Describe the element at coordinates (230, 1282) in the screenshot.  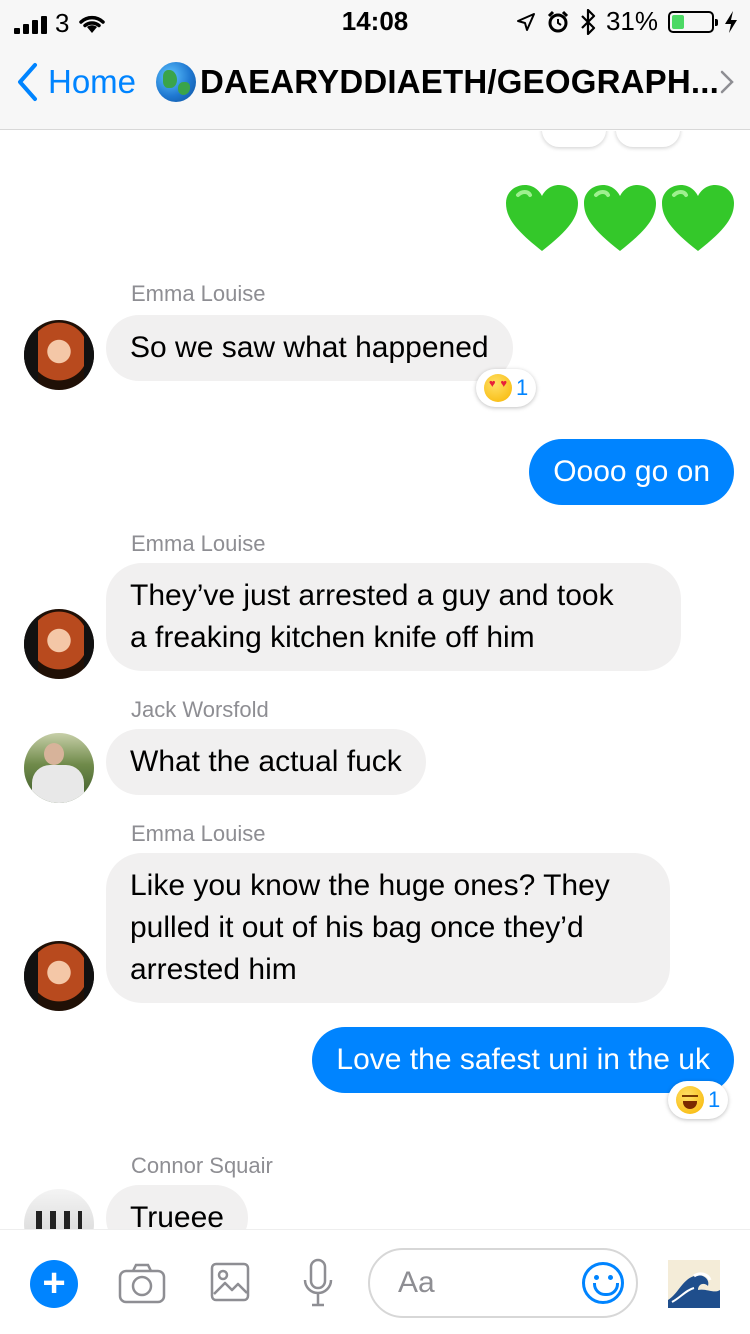
I see `image-icon` at that location.